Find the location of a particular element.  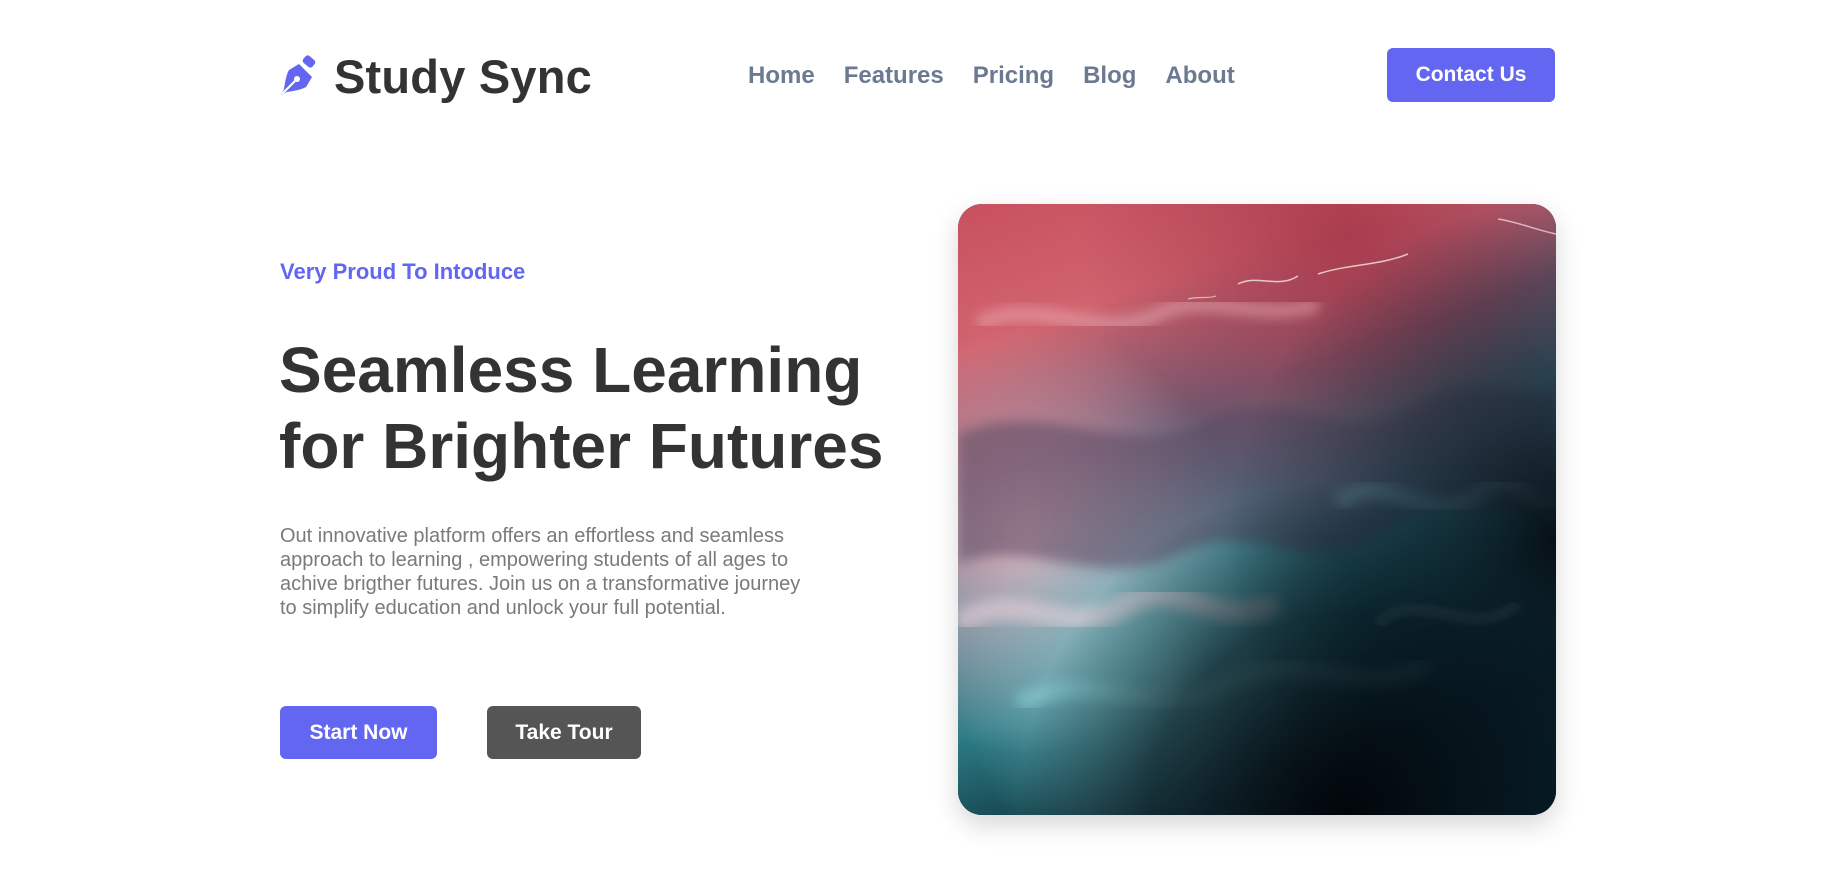

take-tour-button: Take Tour is located at coordinates (564, 732).